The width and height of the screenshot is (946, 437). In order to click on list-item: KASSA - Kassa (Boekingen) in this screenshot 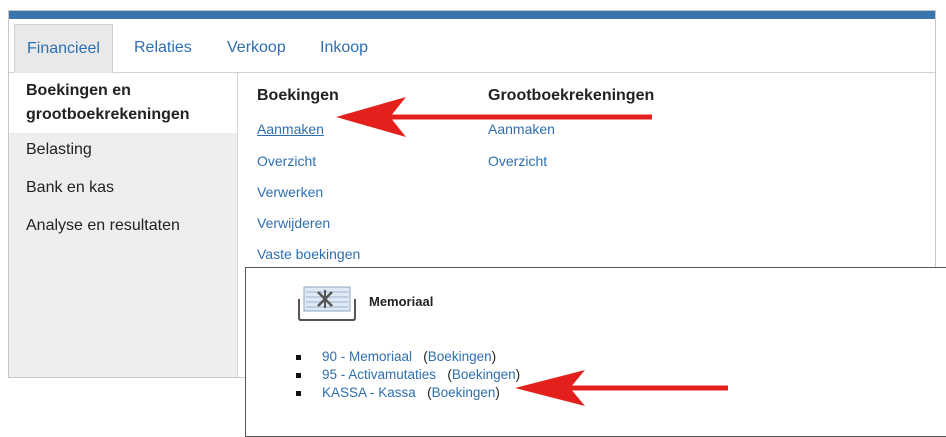, I will do `click(408, 393)`.